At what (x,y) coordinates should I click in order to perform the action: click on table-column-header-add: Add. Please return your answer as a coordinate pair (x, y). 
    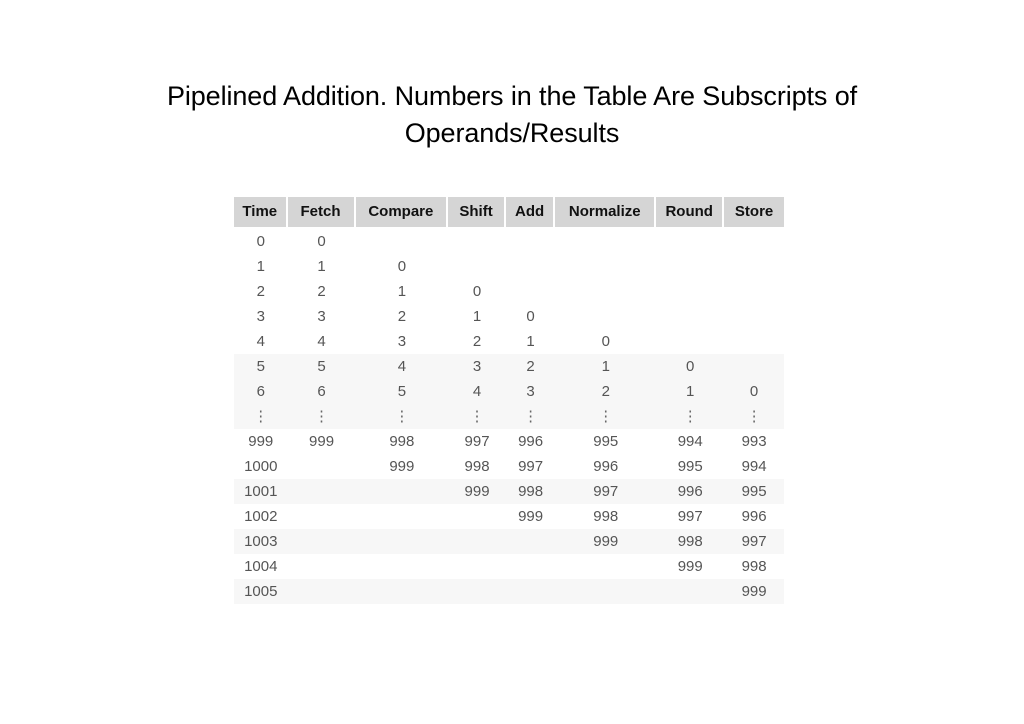
    Looking at the image, I should click on (530, 213).